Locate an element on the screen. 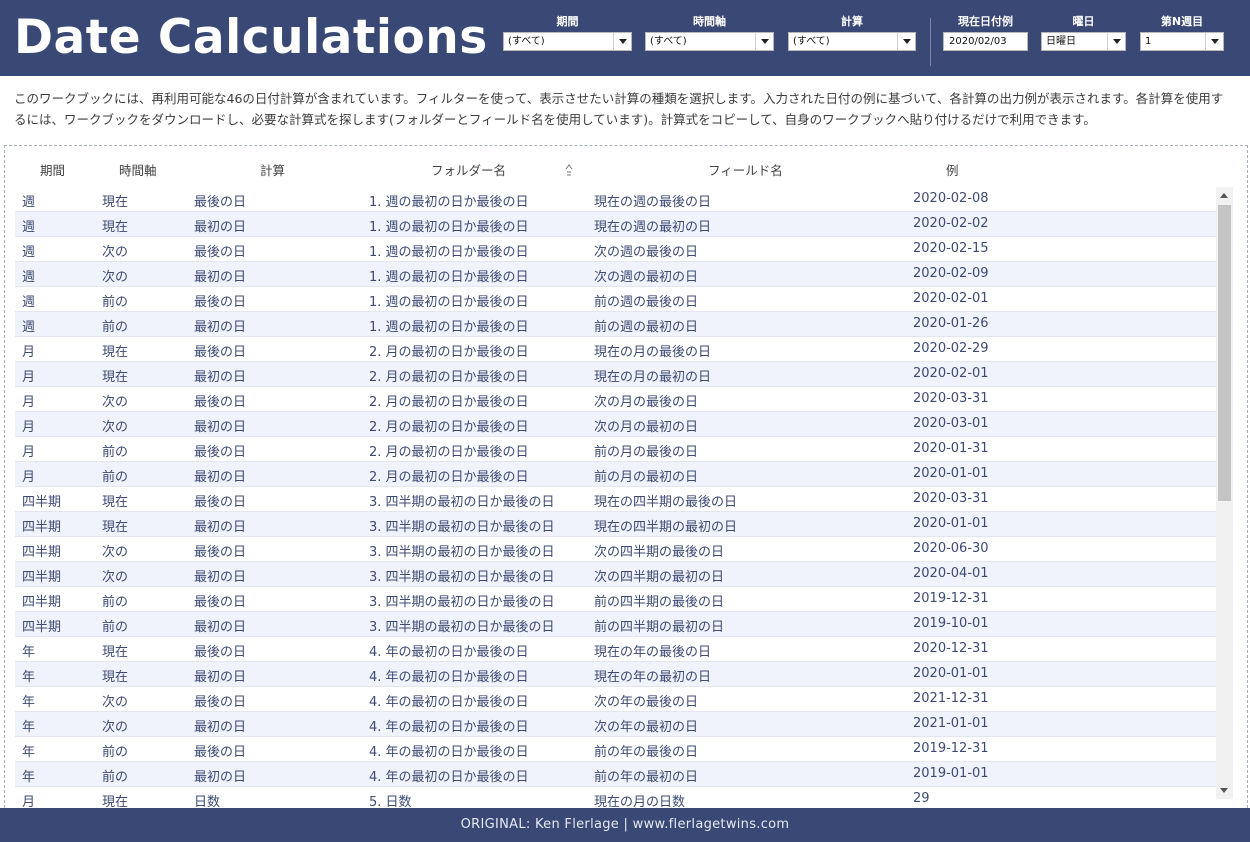 Image resolution: width=1250 pixels, height=842 pixels. time-axis-cell: 前の is located at coordinates (115, 452).